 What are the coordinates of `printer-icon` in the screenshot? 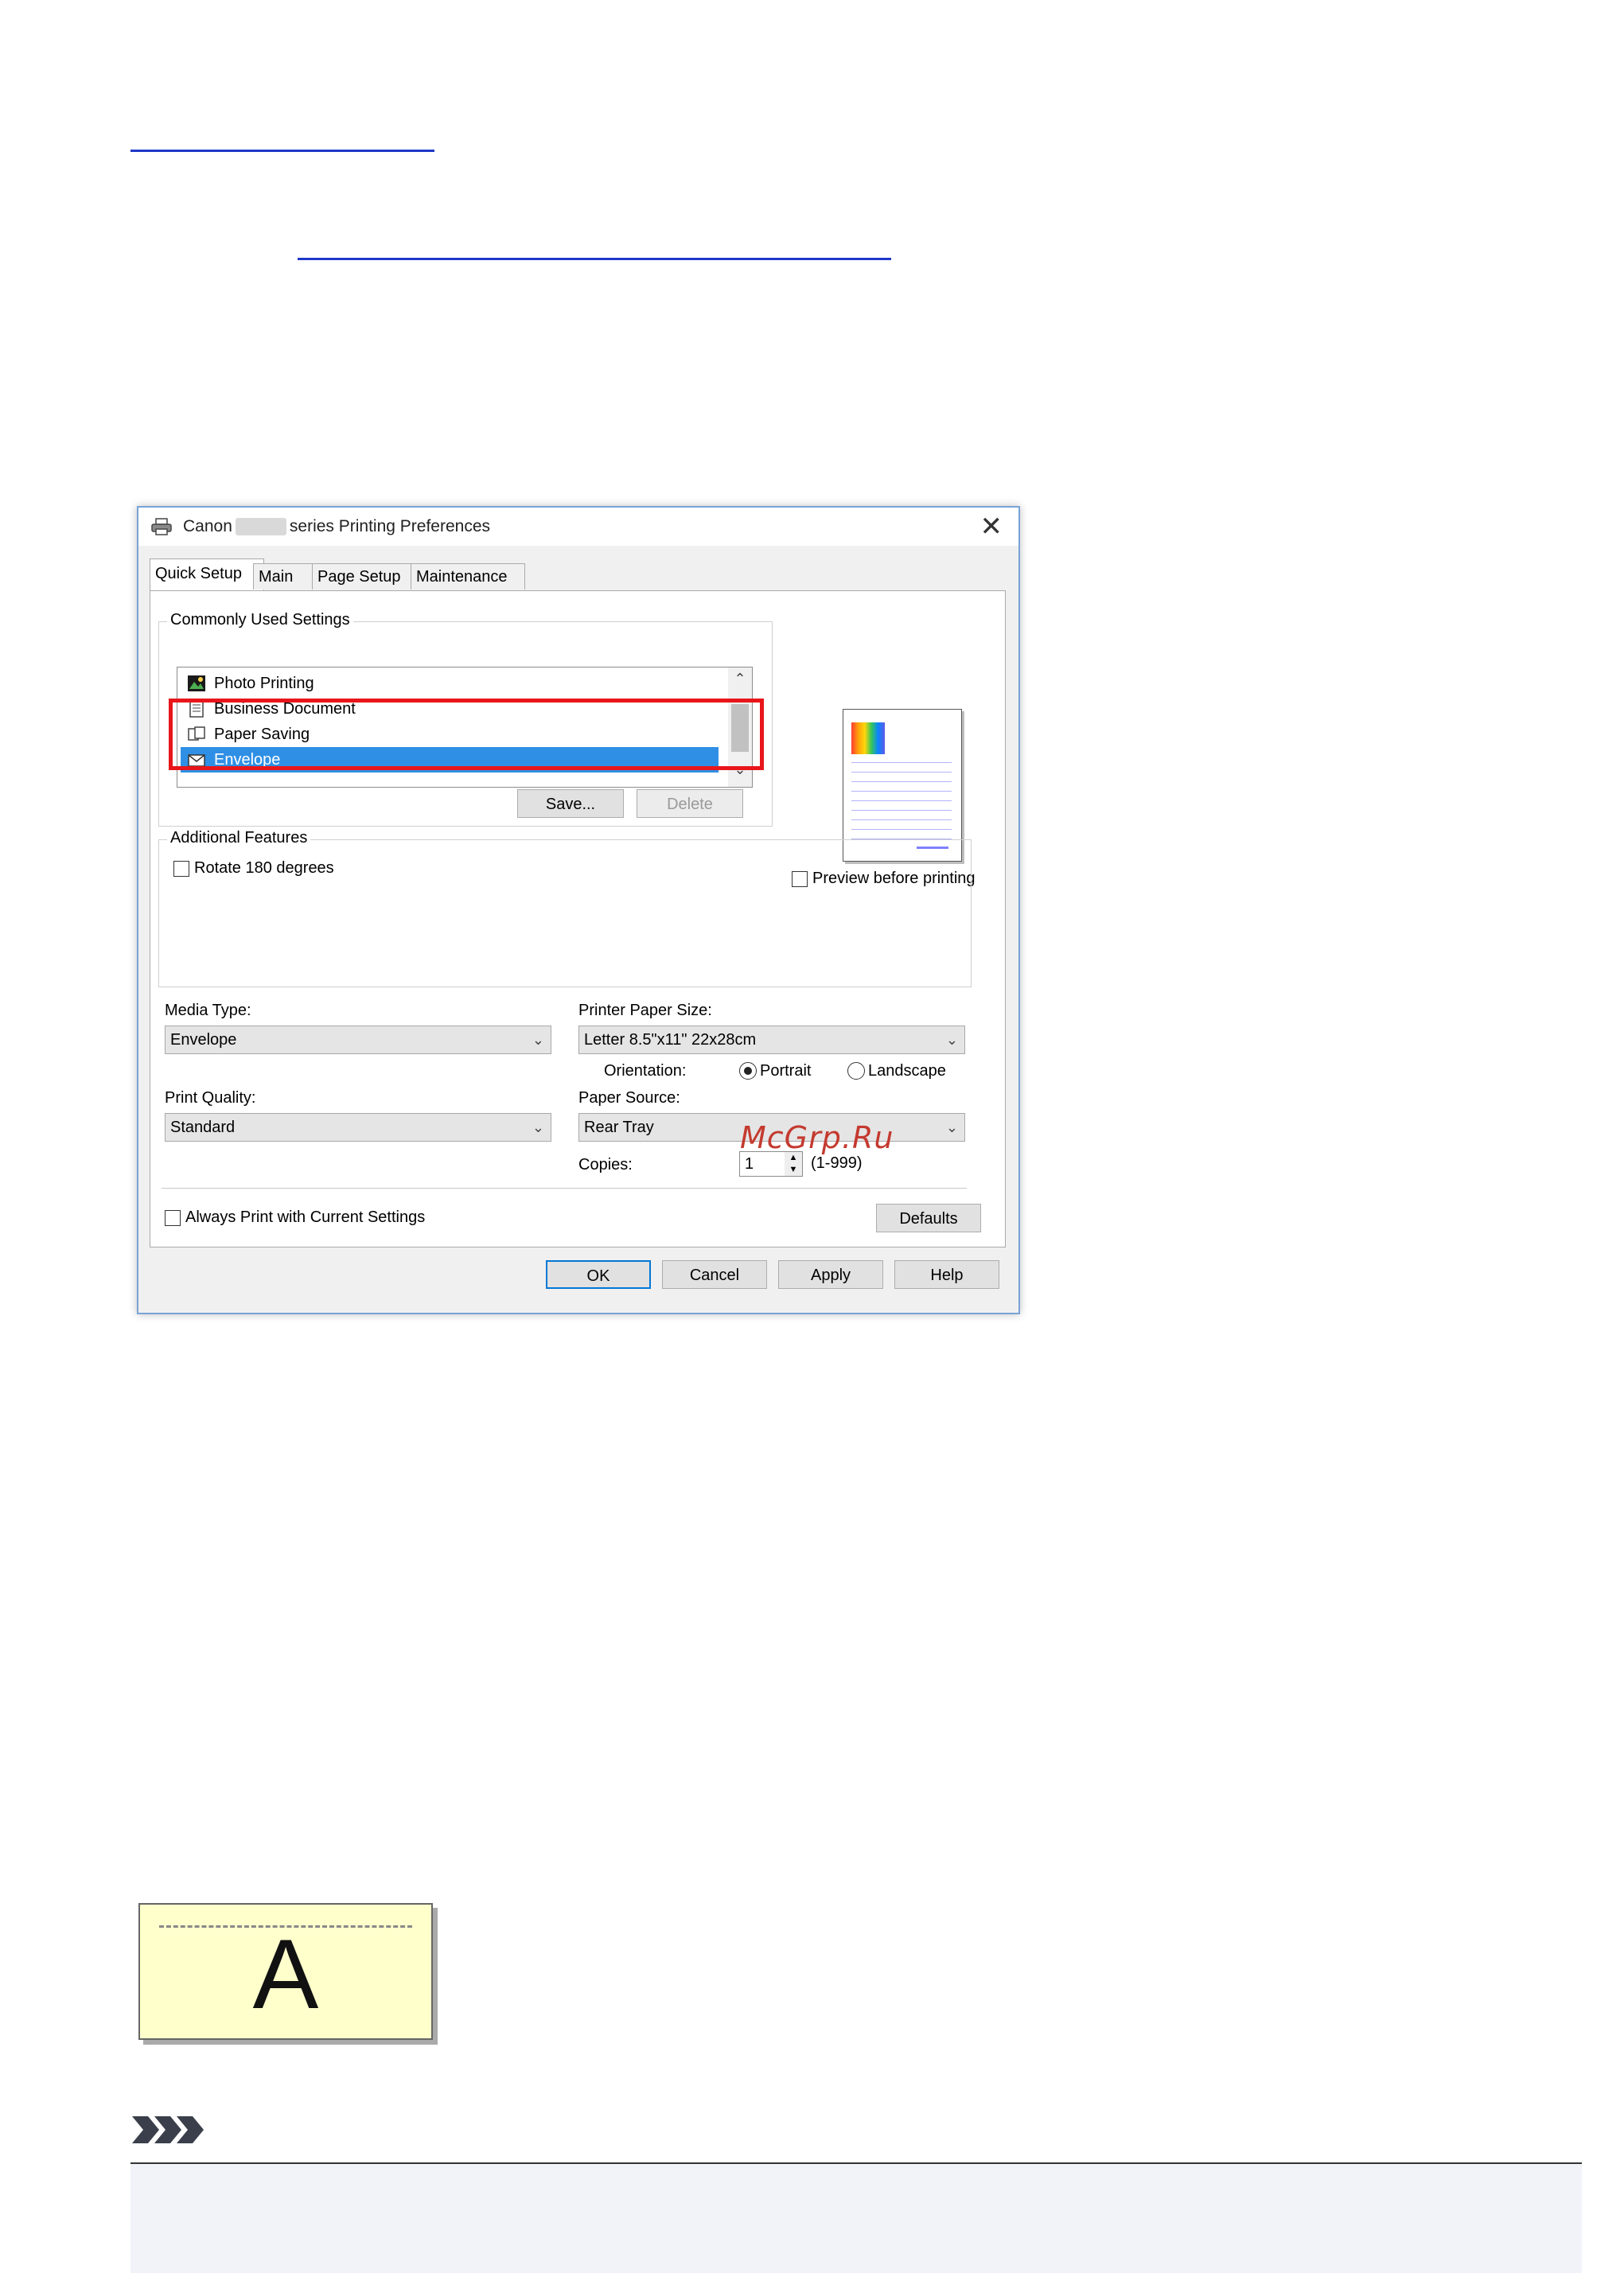 It's located at (161, 526).